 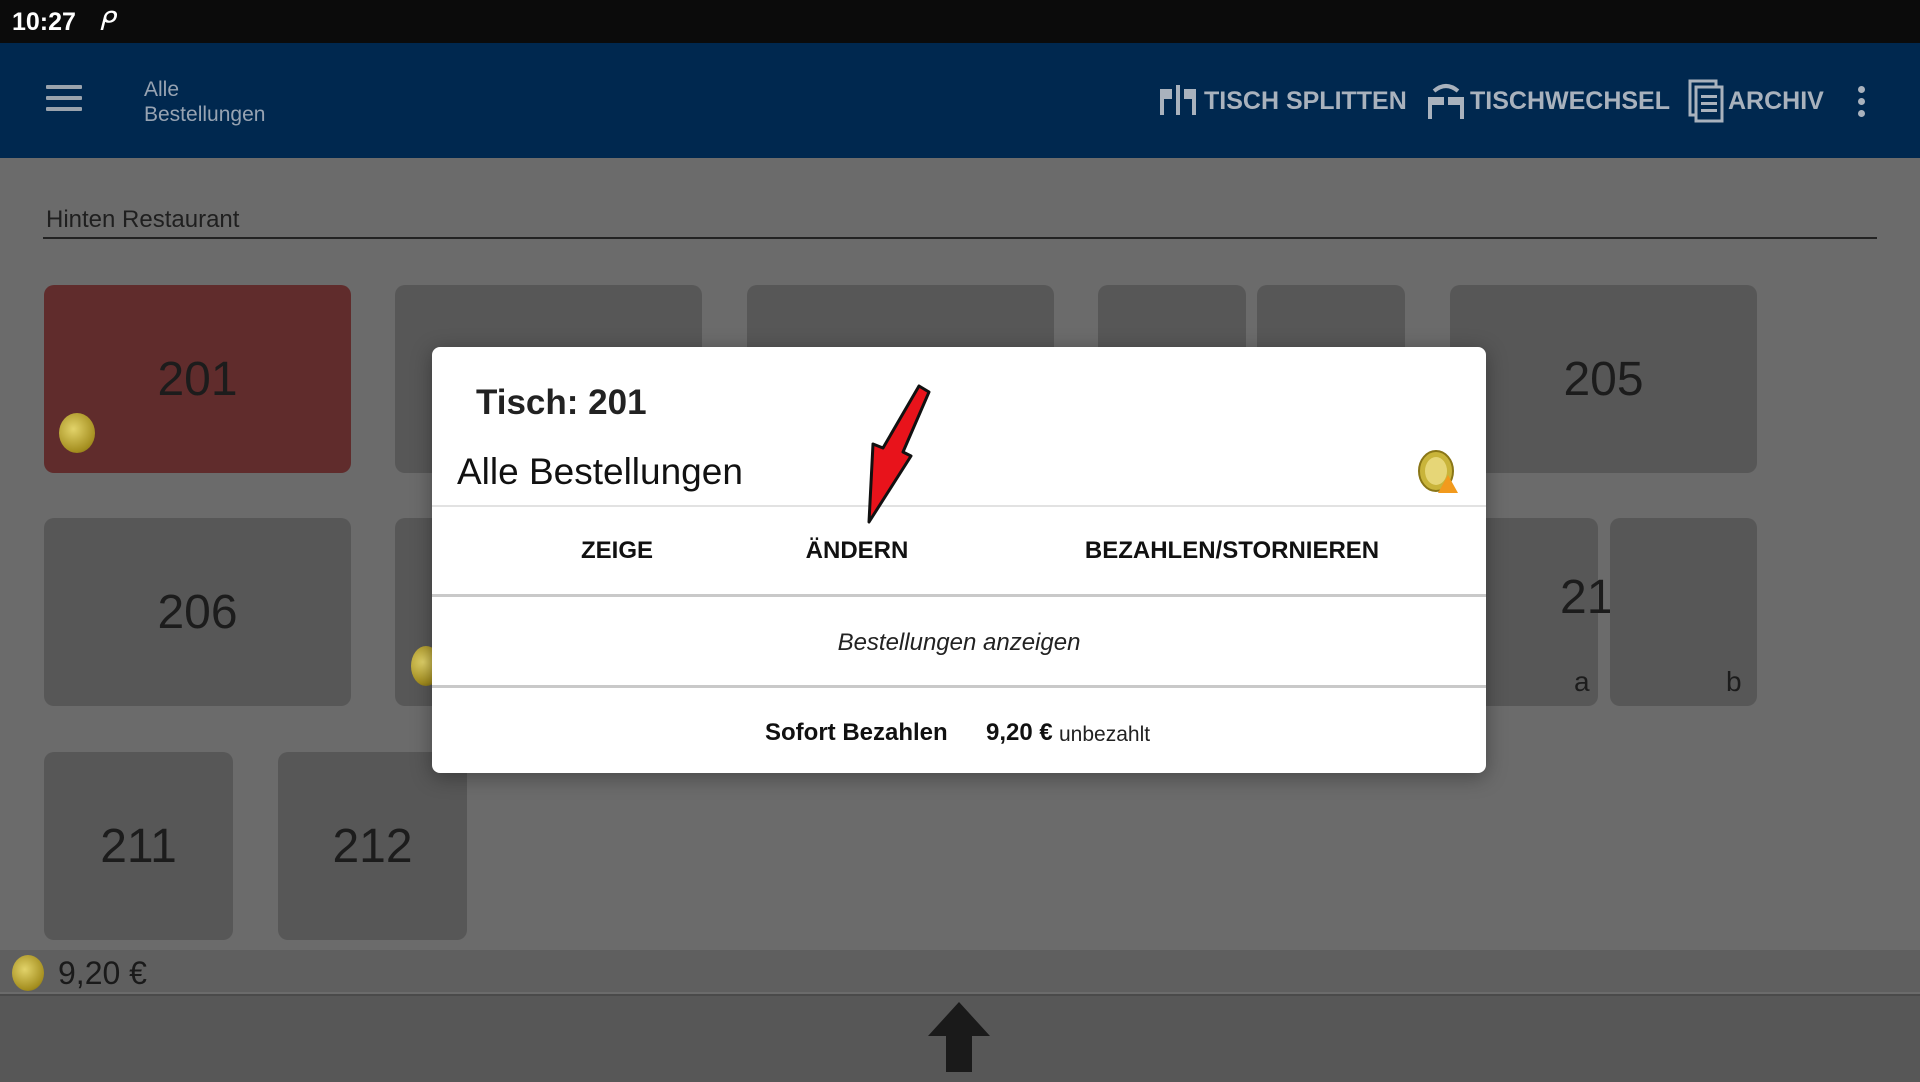 What do you see at coordinates (106, 21) in the screenshot?
I see `p-icon: ᑭ` at bounding box center [106, 21].